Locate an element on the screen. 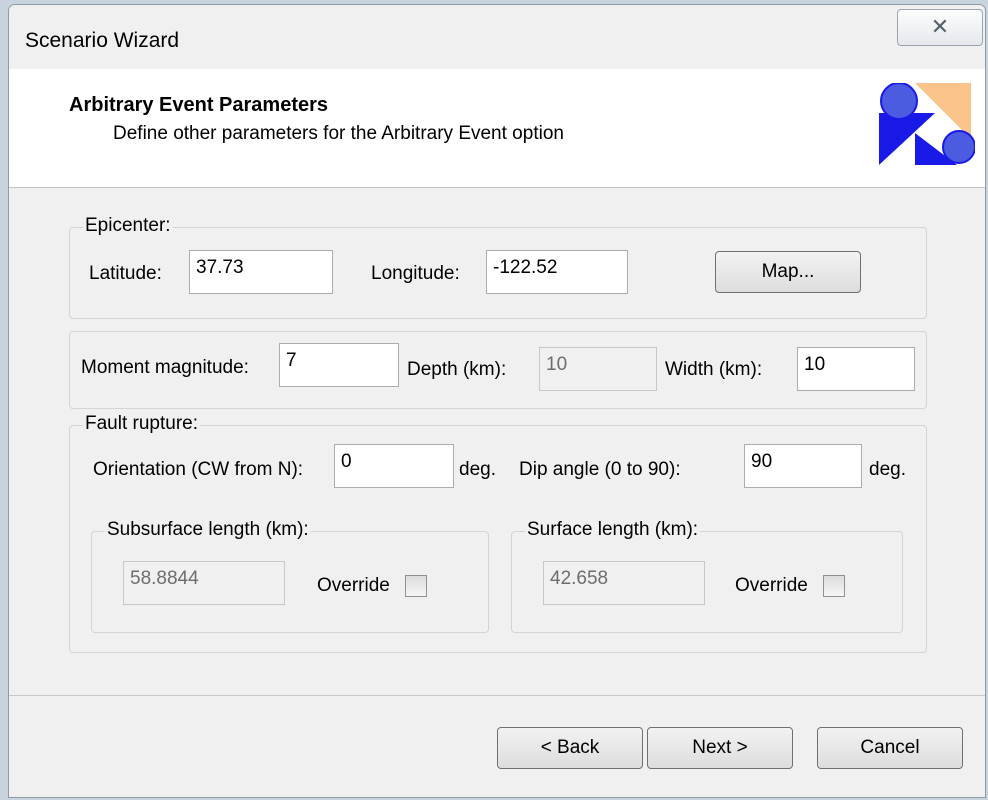 The height and width of the screenshot is (800, 988). longitude-input: -122.52 is located at coordinates (557, 272).